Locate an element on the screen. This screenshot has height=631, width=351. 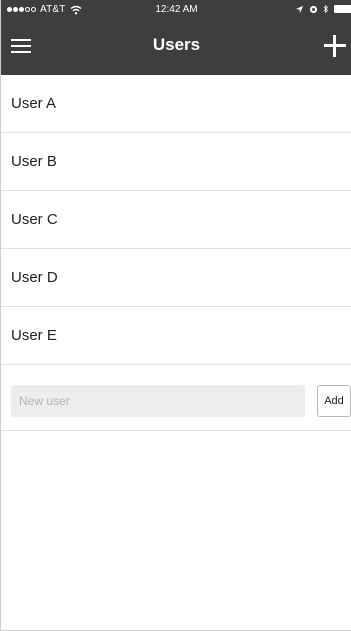
list-item-user-a: User A is located at coordinates (176, 104).